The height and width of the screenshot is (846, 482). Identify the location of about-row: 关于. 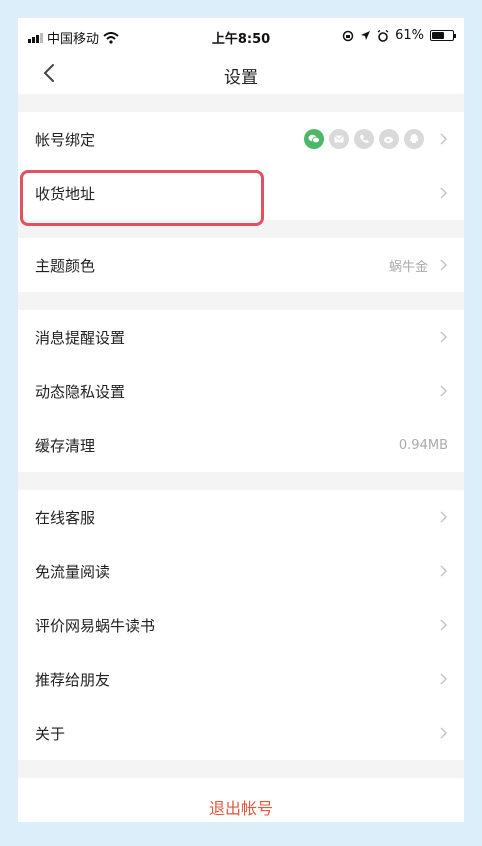
(241, 733).